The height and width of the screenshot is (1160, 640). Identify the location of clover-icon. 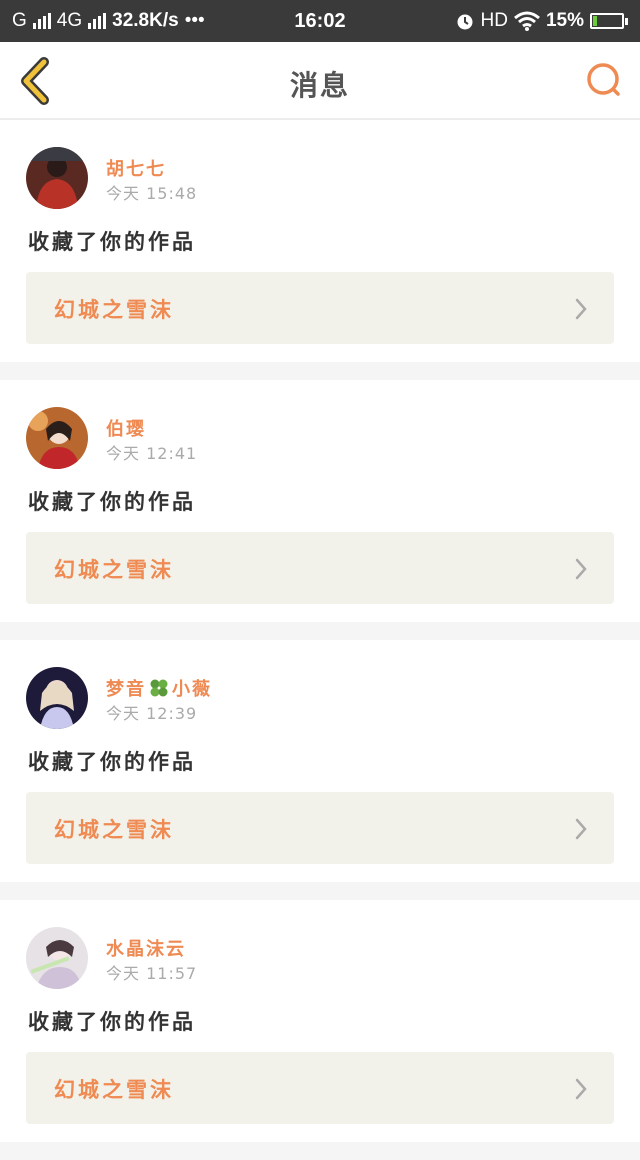
(159, 688).